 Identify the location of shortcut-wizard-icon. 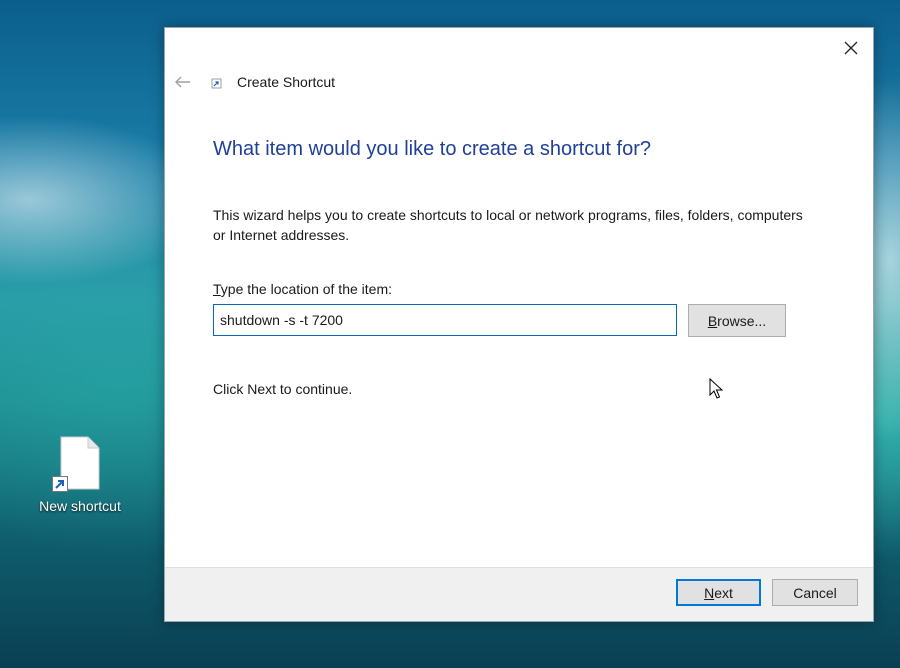
(217, 82).